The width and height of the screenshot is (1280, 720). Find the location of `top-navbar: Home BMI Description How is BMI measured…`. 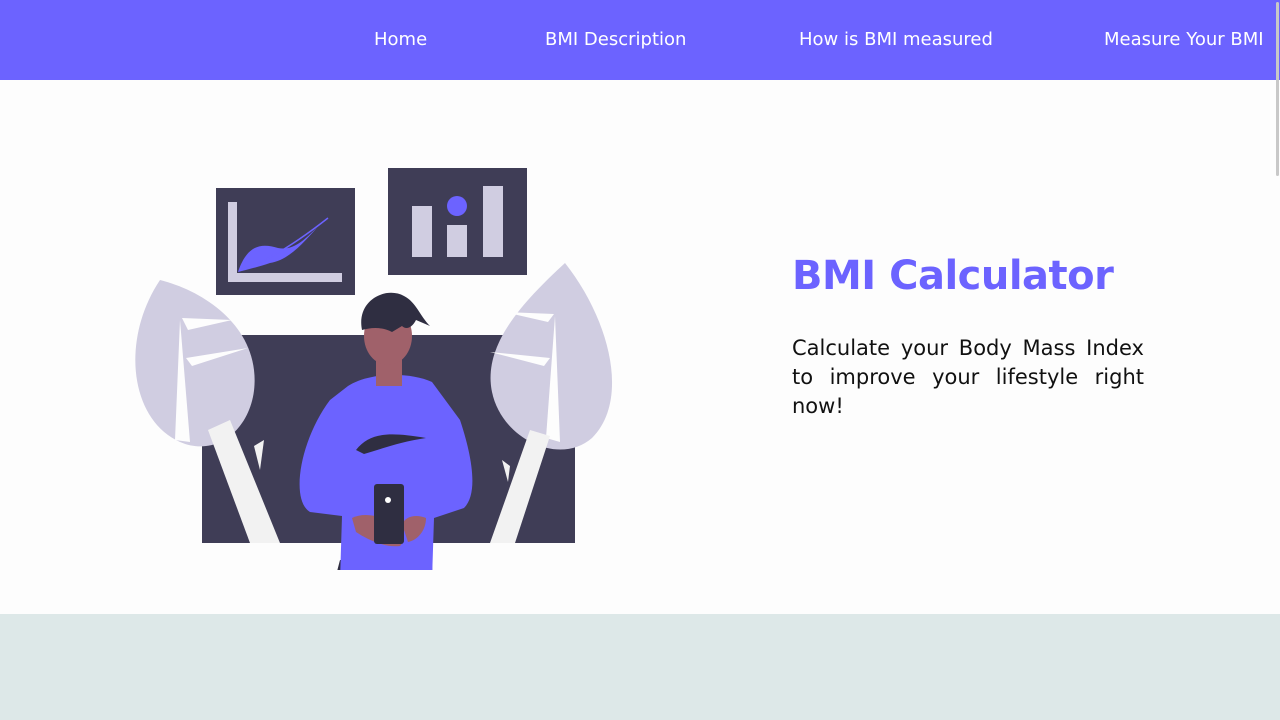

top-navbar: Home BMI Description How is BMI measured… is located at coordinates (640, 40).